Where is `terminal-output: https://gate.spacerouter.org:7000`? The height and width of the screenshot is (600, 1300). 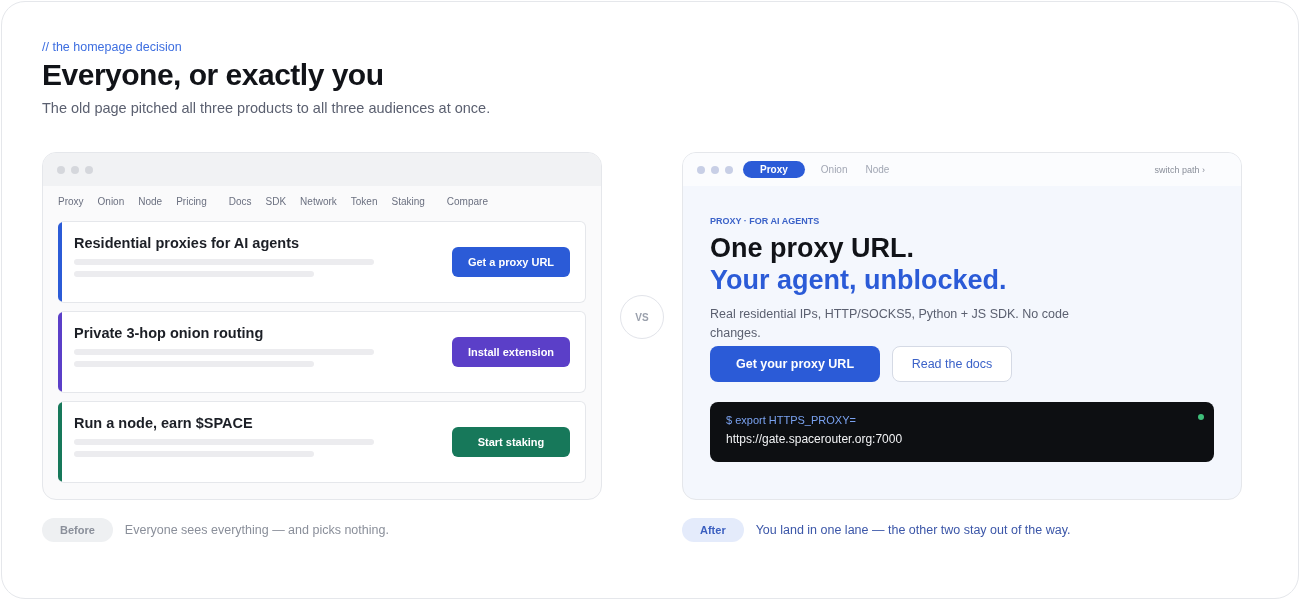 terminal-output: https://gate.spacerouter.org:7000 is located at coordinates (815, 438).